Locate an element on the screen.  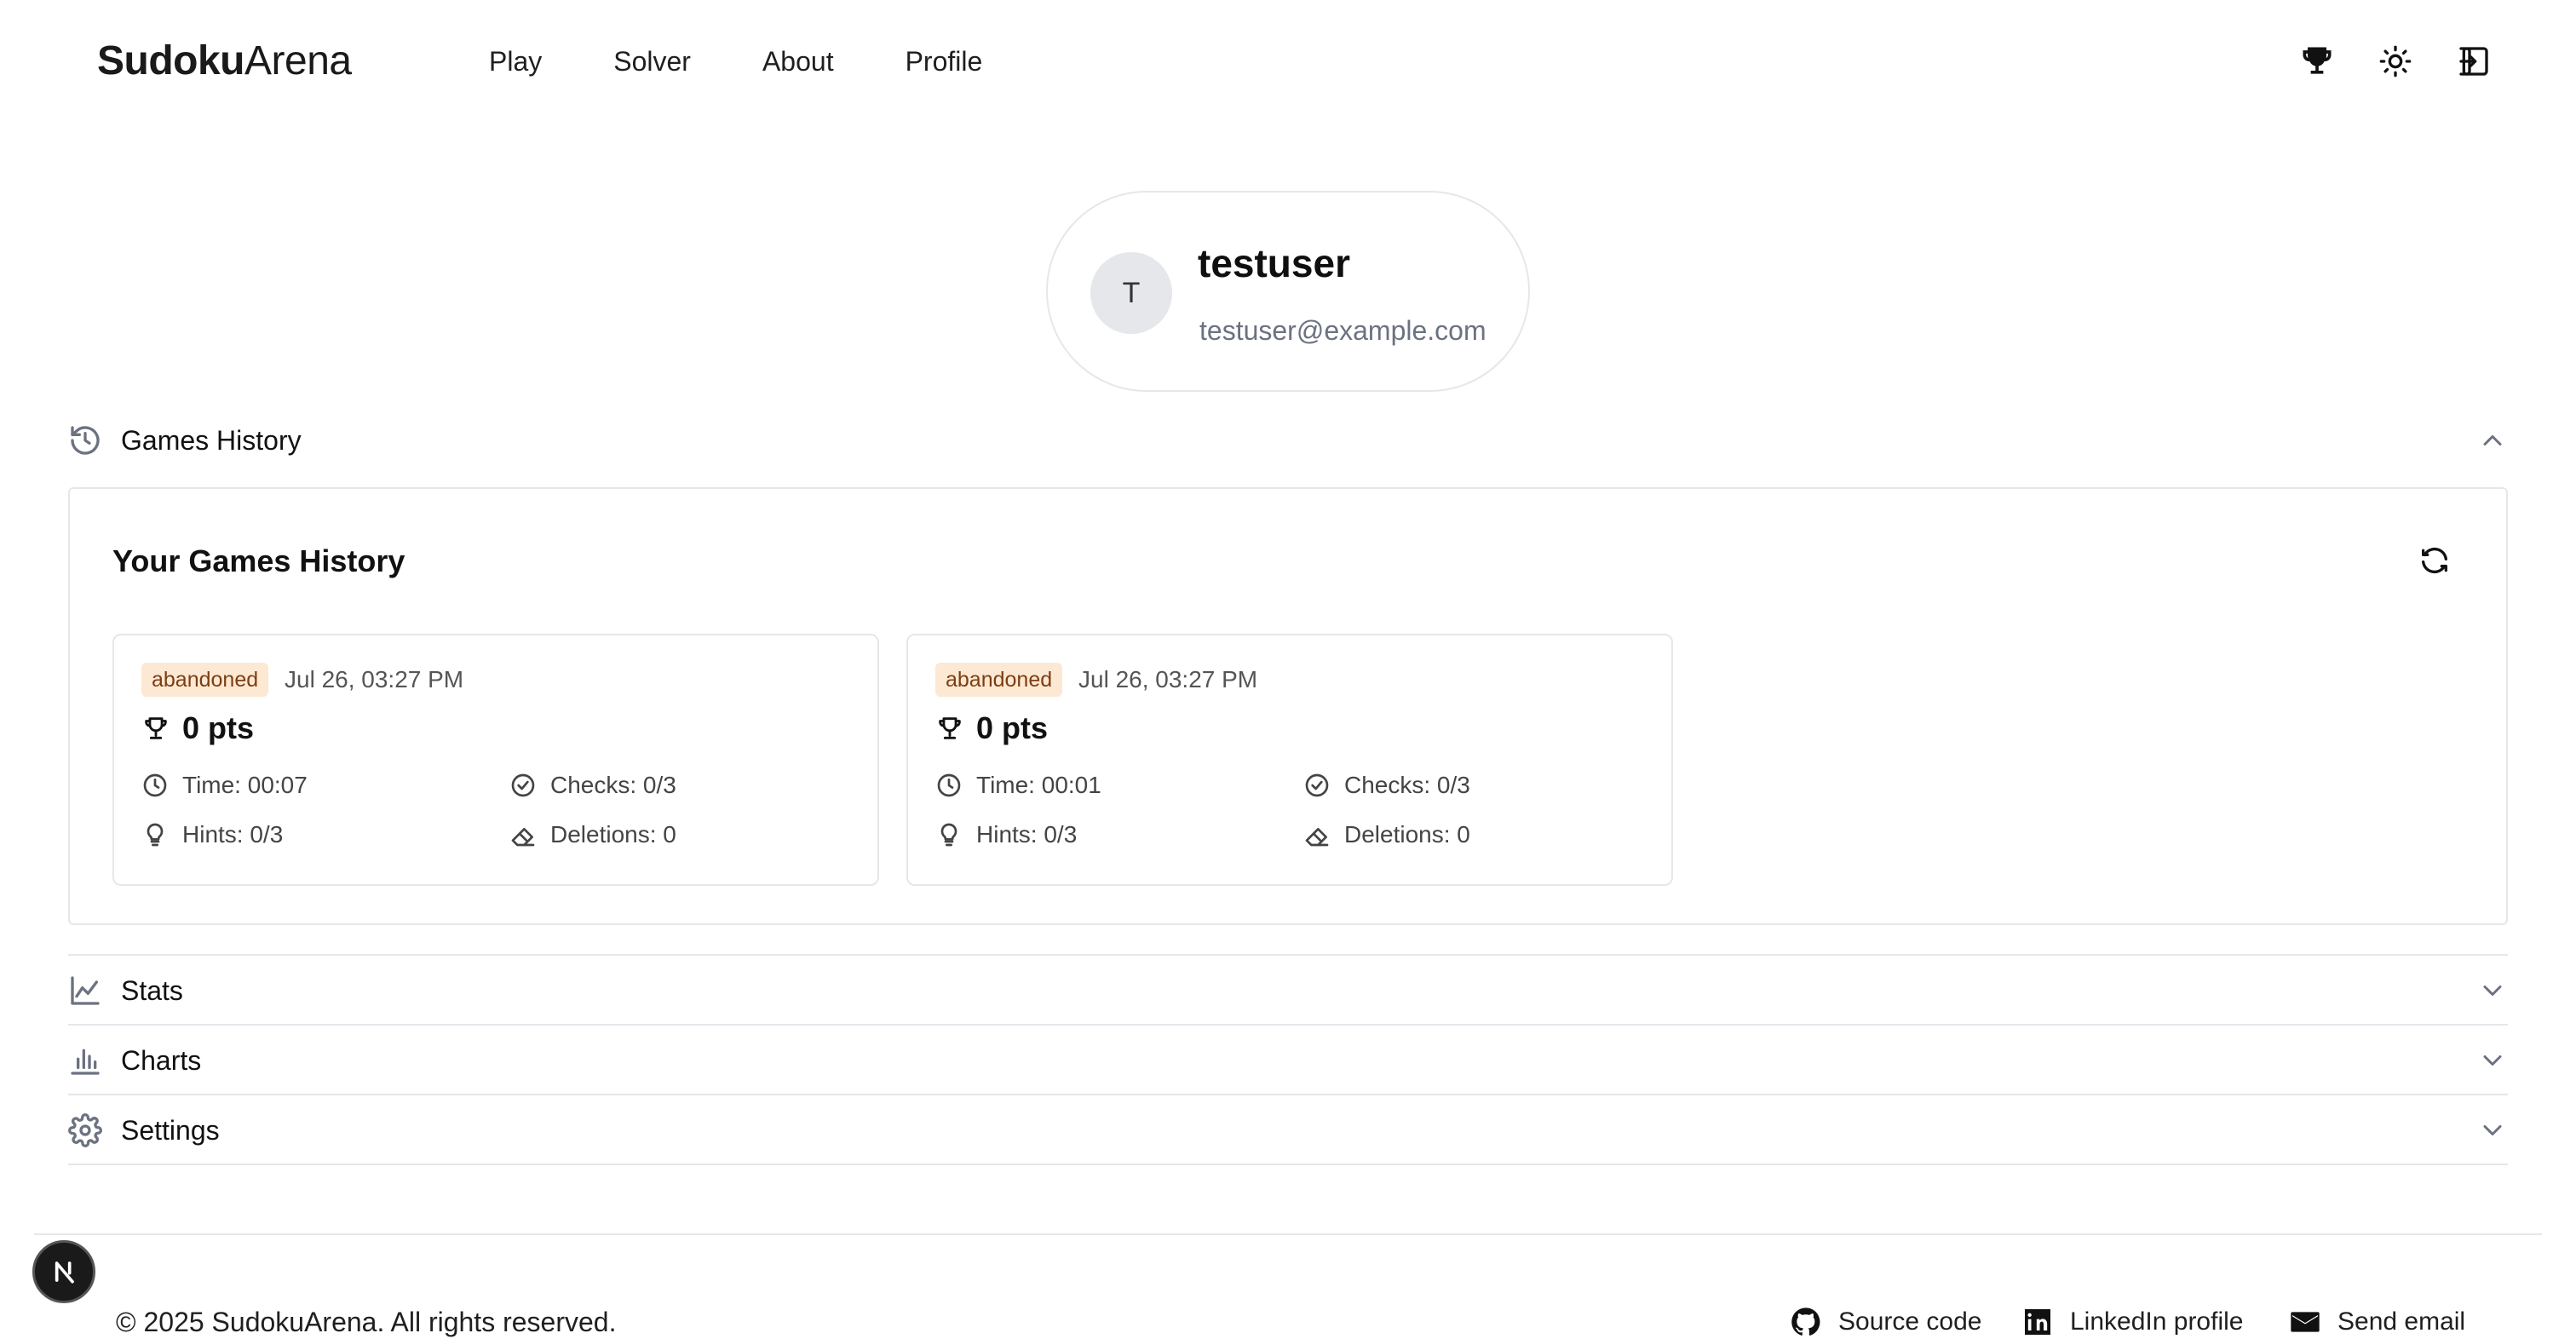
nextjs-icon is located at coordinates (64, 1272).